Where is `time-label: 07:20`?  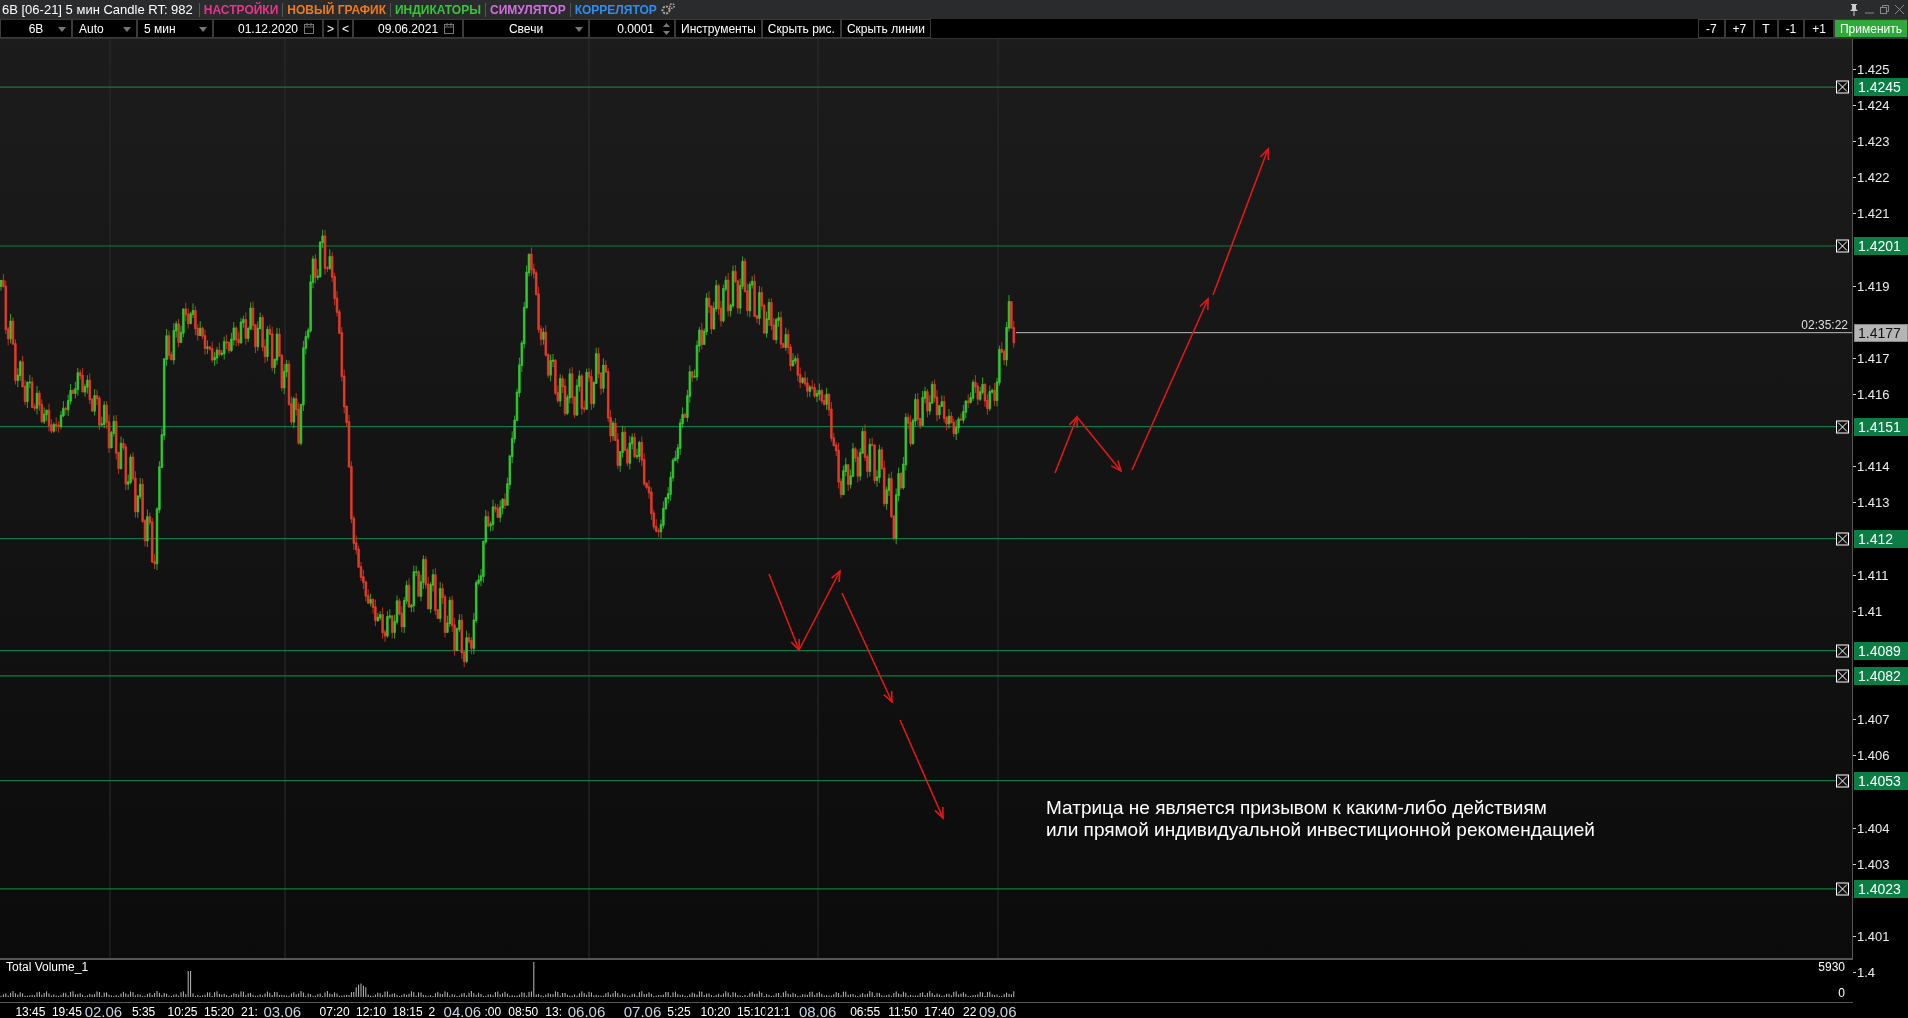 time-label: 07:20 is located at coordinates (334, 1011).